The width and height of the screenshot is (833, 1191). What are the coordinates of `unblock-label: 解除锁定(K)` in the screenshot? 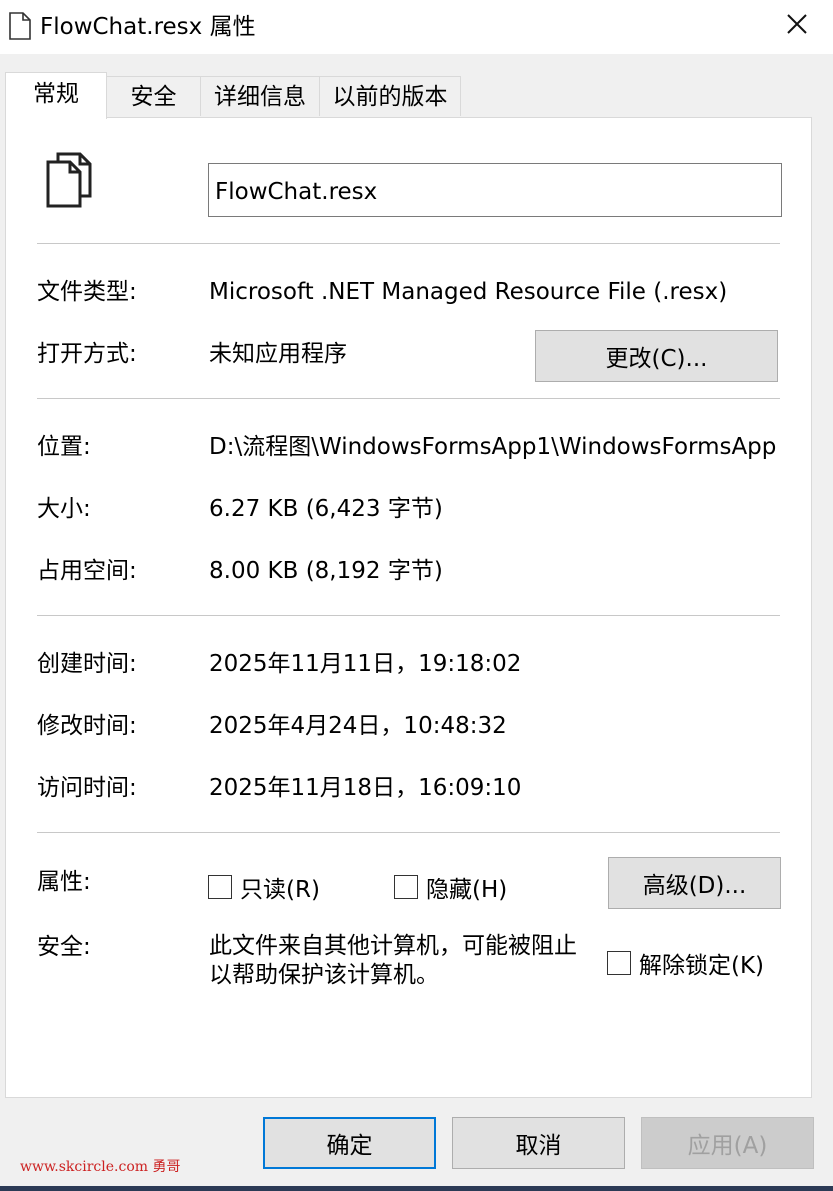 It's located at (702, 966).